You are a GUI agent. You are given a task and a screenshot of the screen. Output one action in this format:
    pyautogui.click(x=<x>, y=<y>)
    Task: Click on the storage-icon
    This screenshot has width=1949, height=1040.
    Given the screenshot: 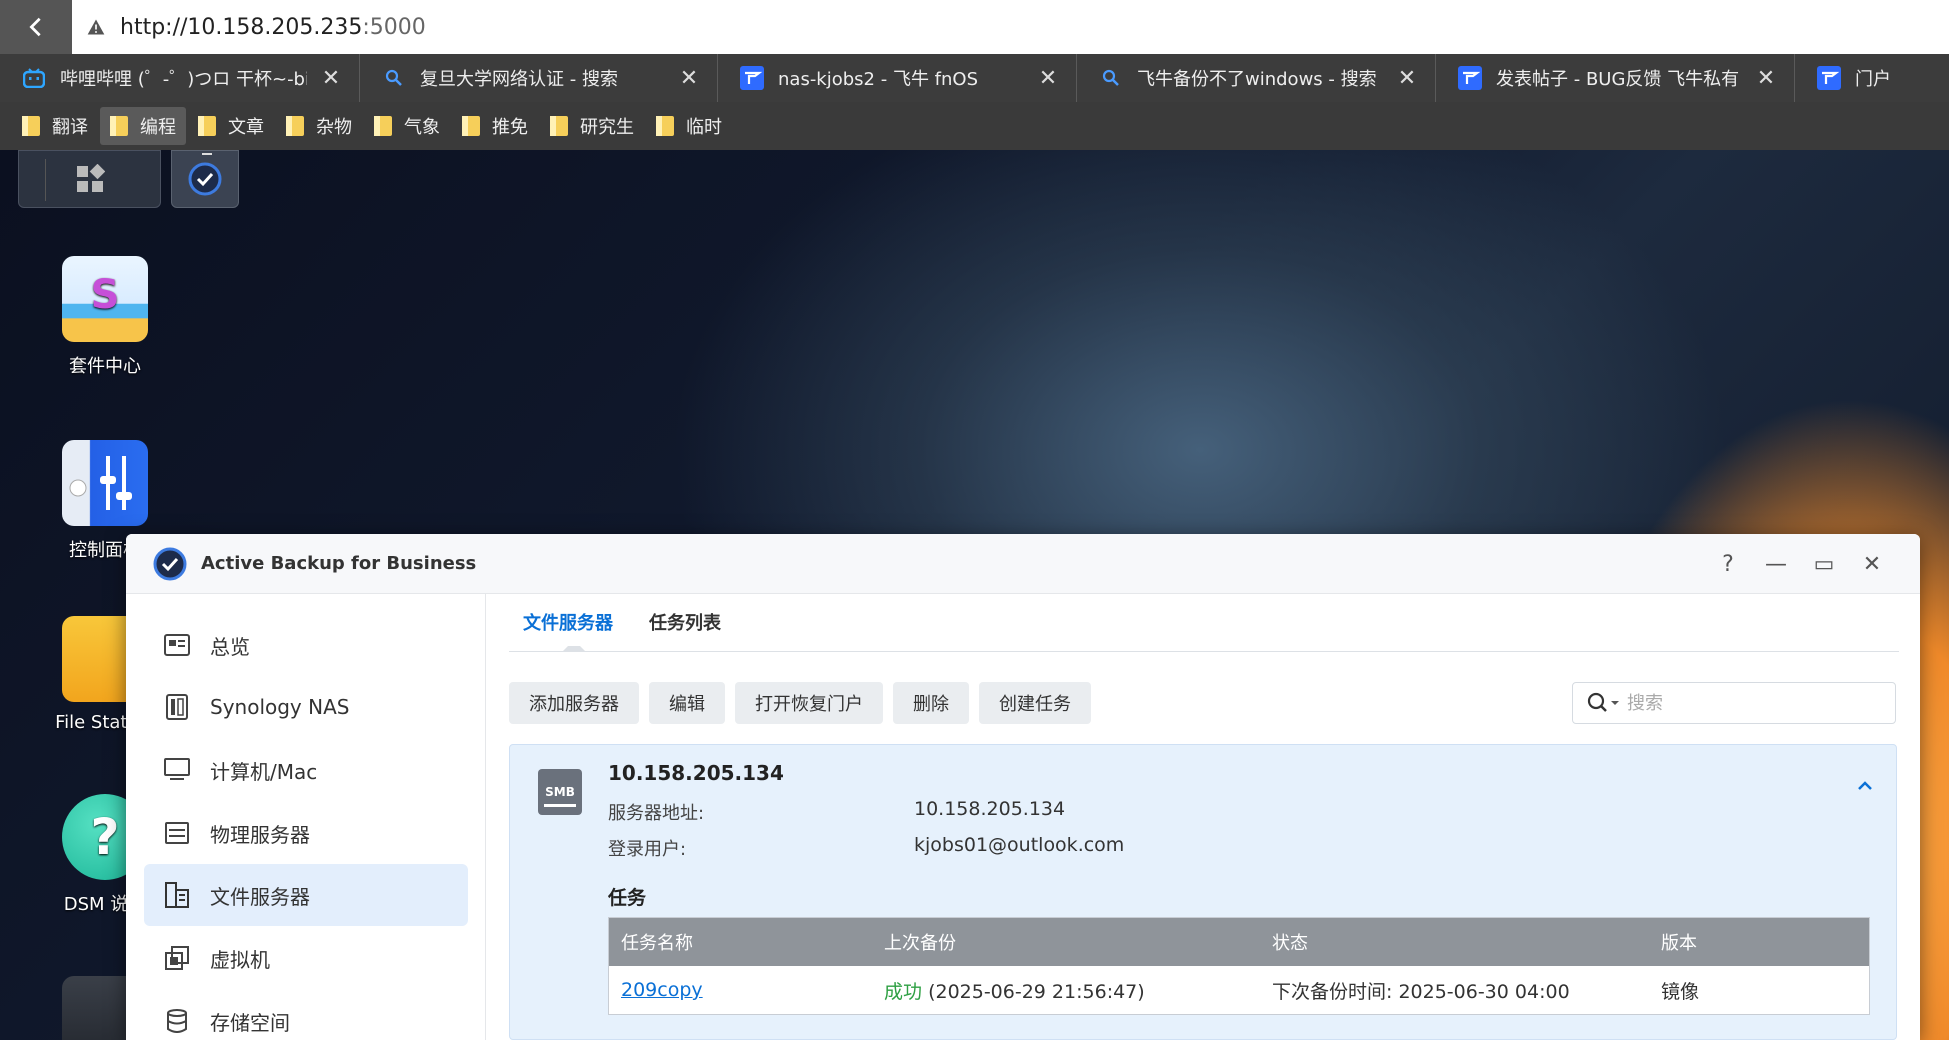 What is the action you would take?
    pyautogui.click(x=177, y=1021)
    